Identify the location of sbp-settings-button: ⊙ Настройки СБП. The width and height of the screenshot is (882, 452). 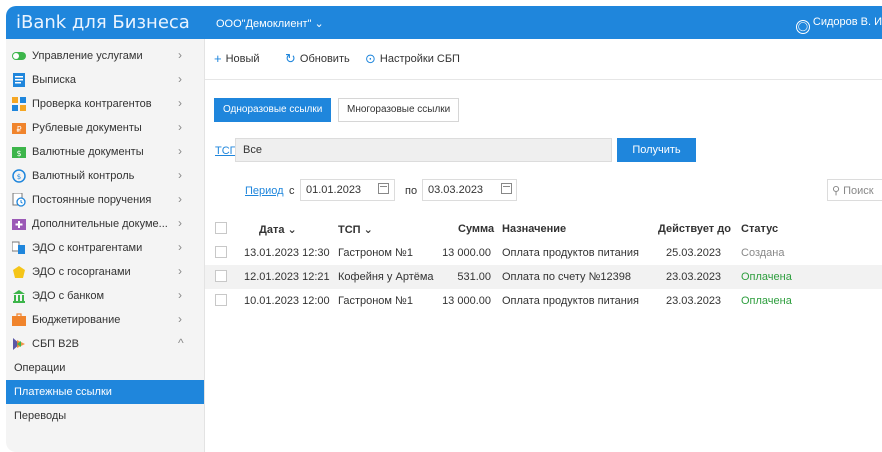
(412, 59).